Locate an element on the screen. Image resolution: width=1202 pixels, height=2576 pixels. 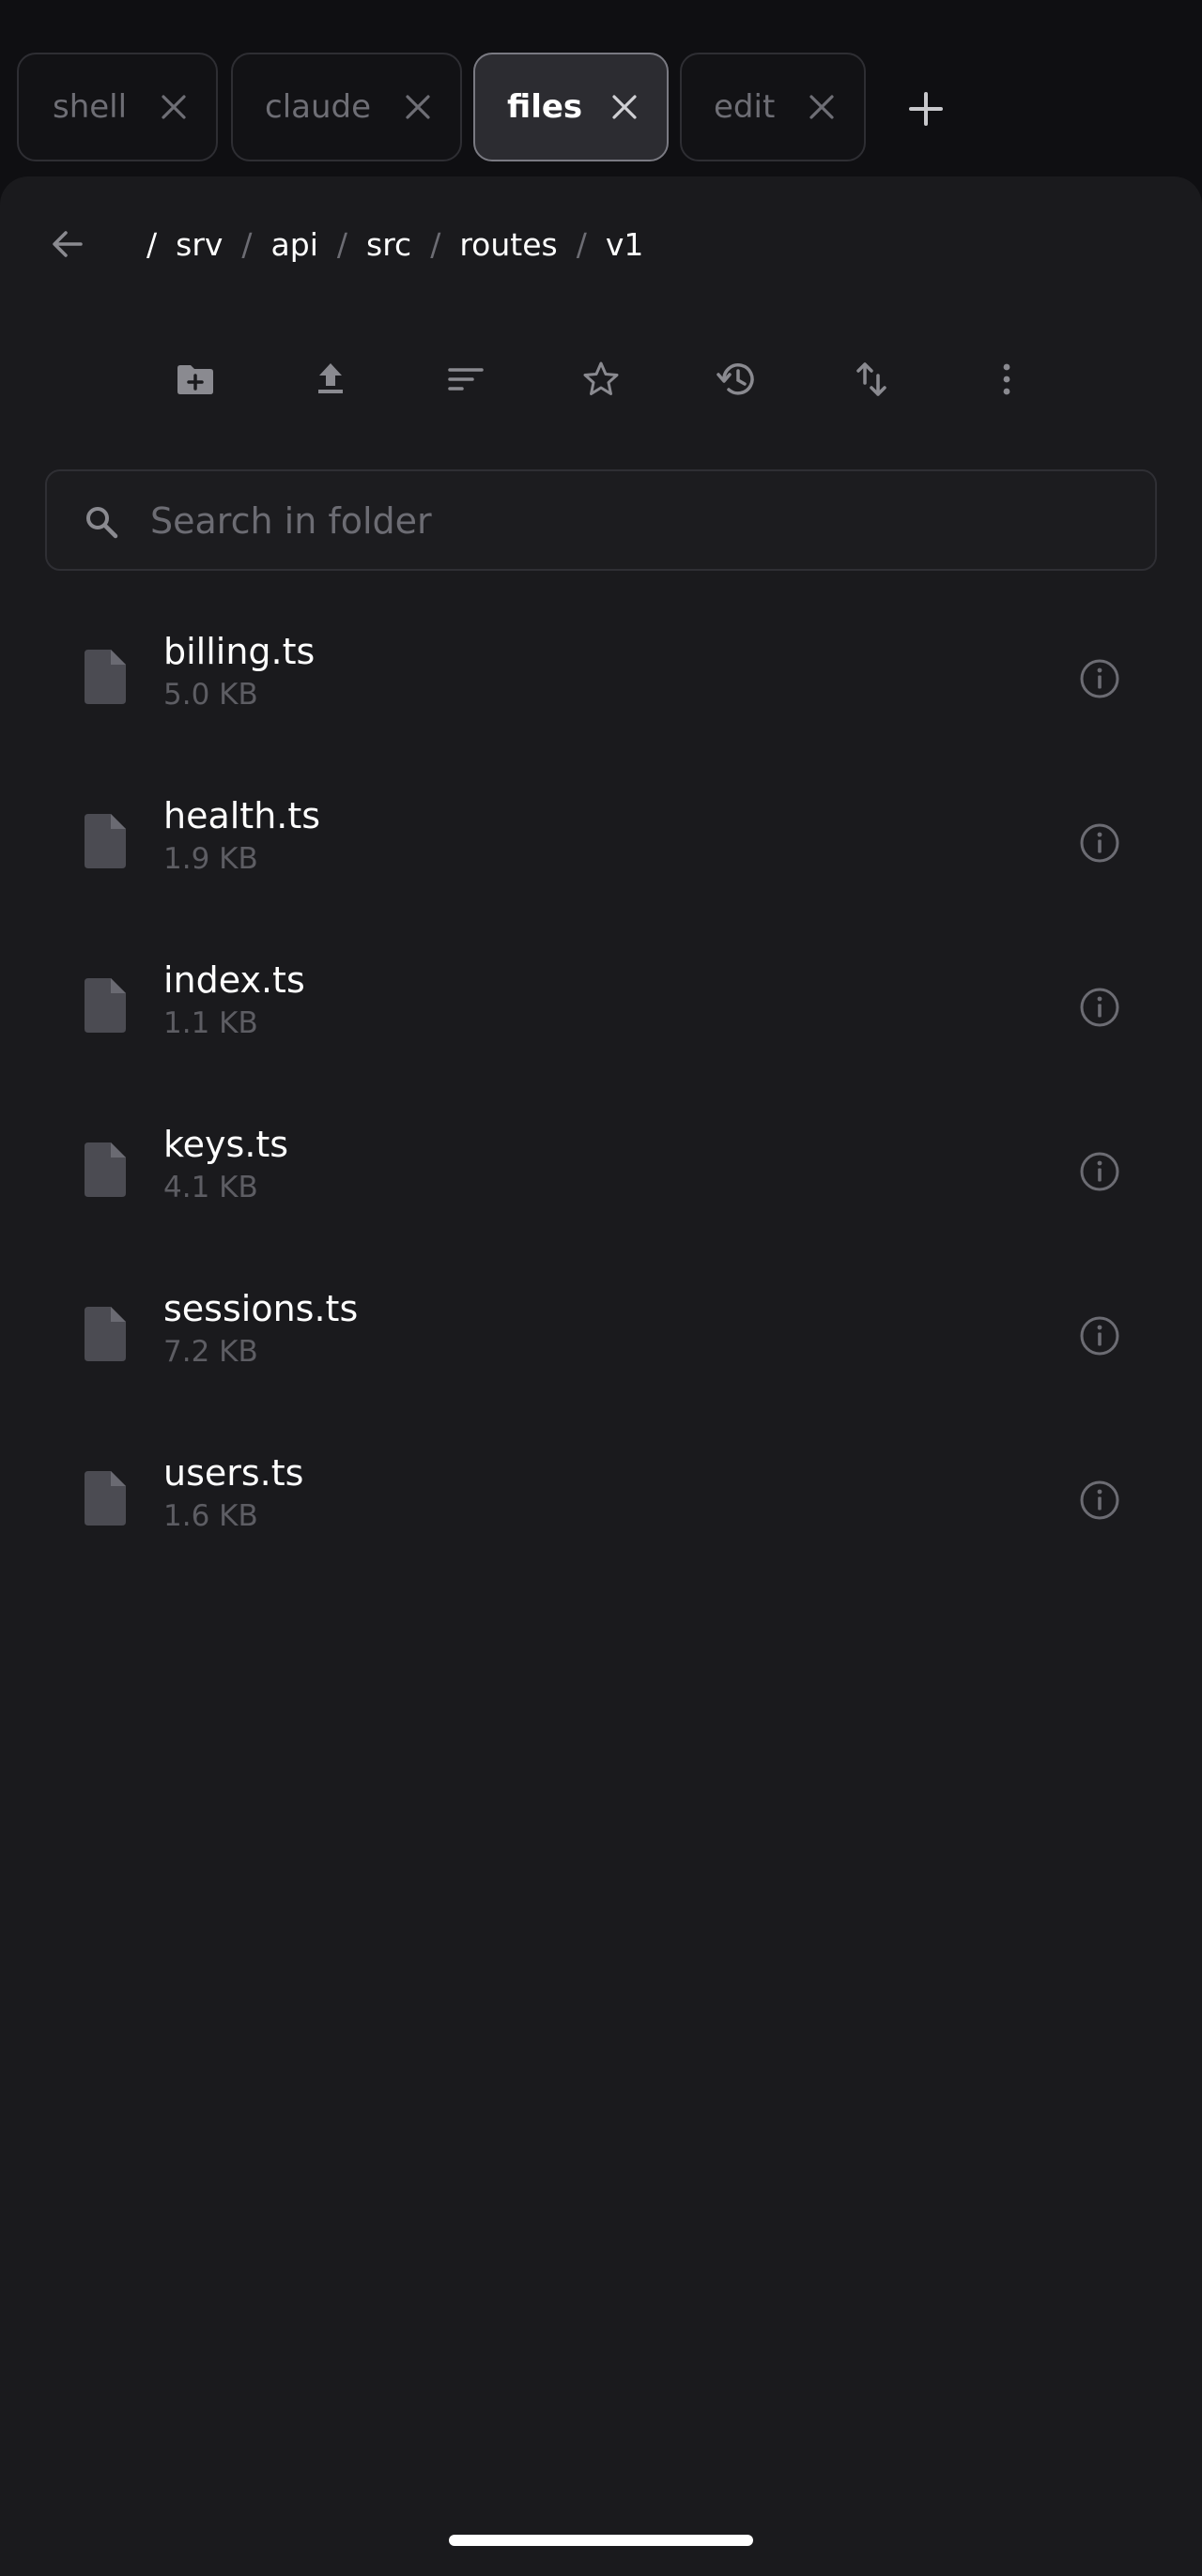
home-indicator is located at coordinates (601, 2541).